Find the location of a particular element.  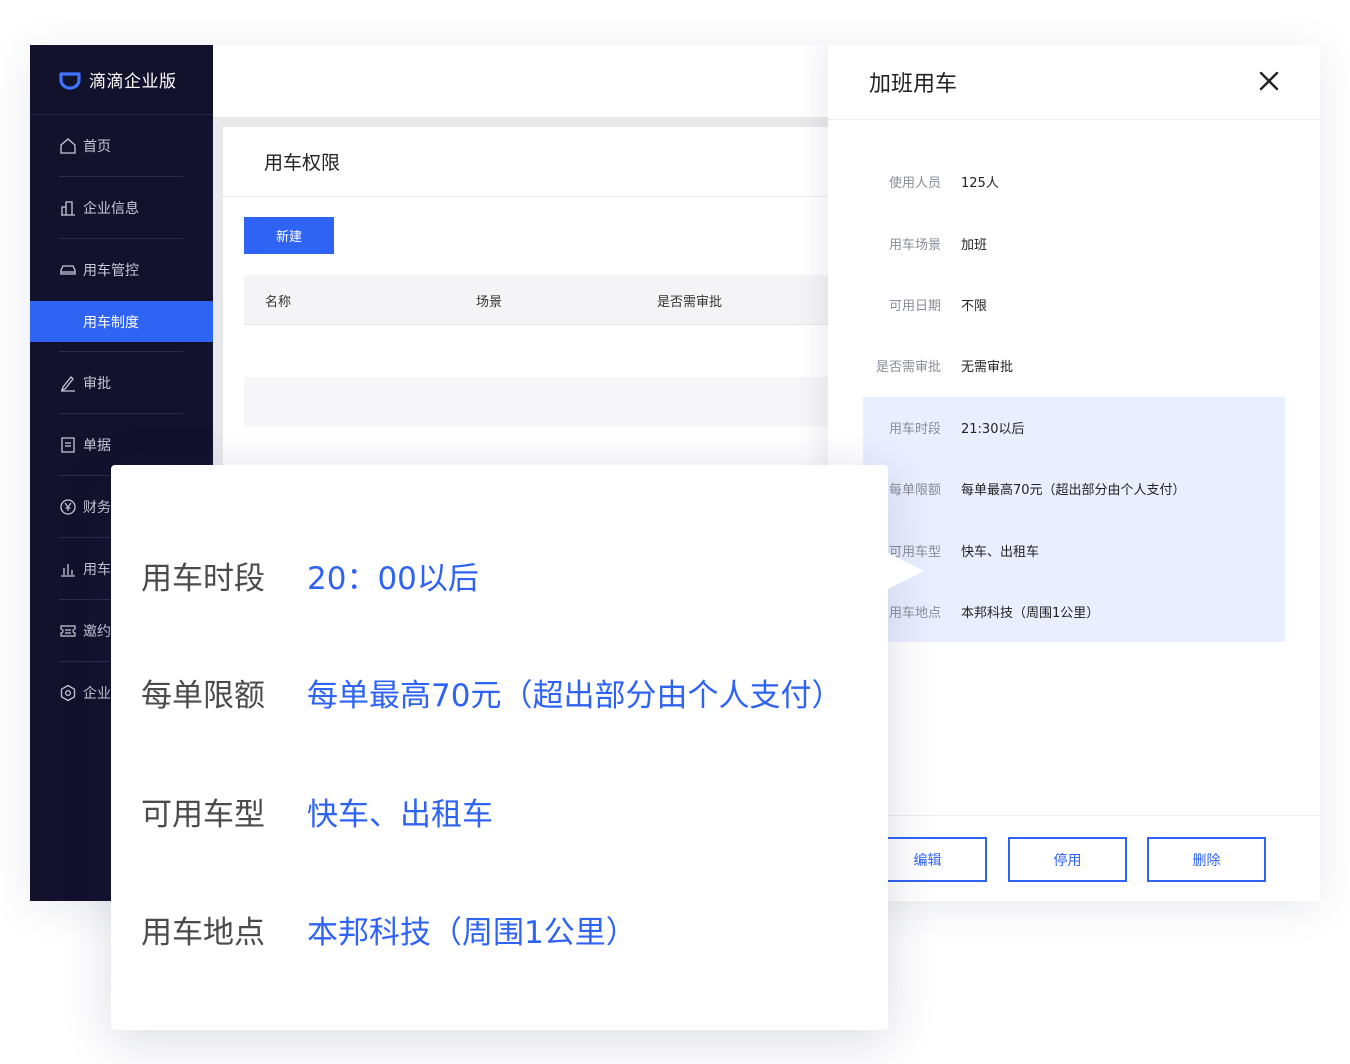

detail-value: 无需审批 is located at coordinates (987, 368).